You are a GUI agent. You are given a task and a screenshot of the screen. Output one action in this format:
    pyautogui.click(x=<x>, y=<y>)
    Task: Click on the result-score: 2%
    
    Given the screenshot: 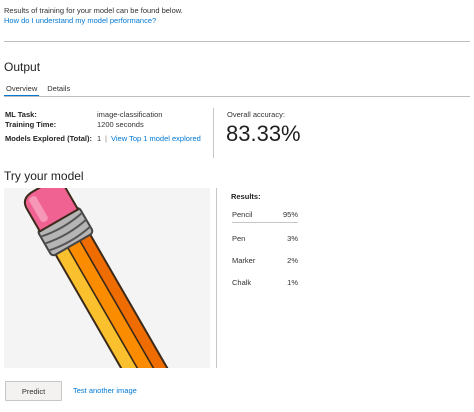 What is the action you would take?
    pyautogui.click(x=292, y=260)
    